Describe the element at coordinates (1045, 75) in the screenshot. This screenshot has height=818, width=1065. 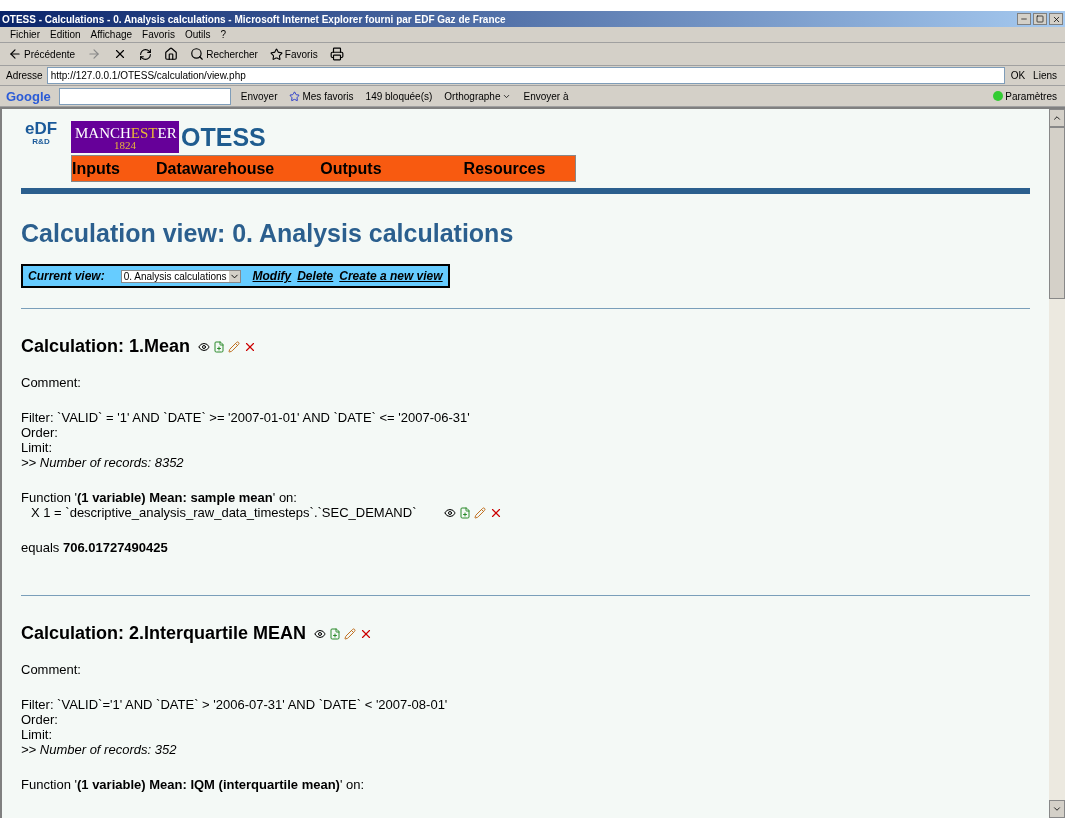
I see `links-button: Liens` at that location.